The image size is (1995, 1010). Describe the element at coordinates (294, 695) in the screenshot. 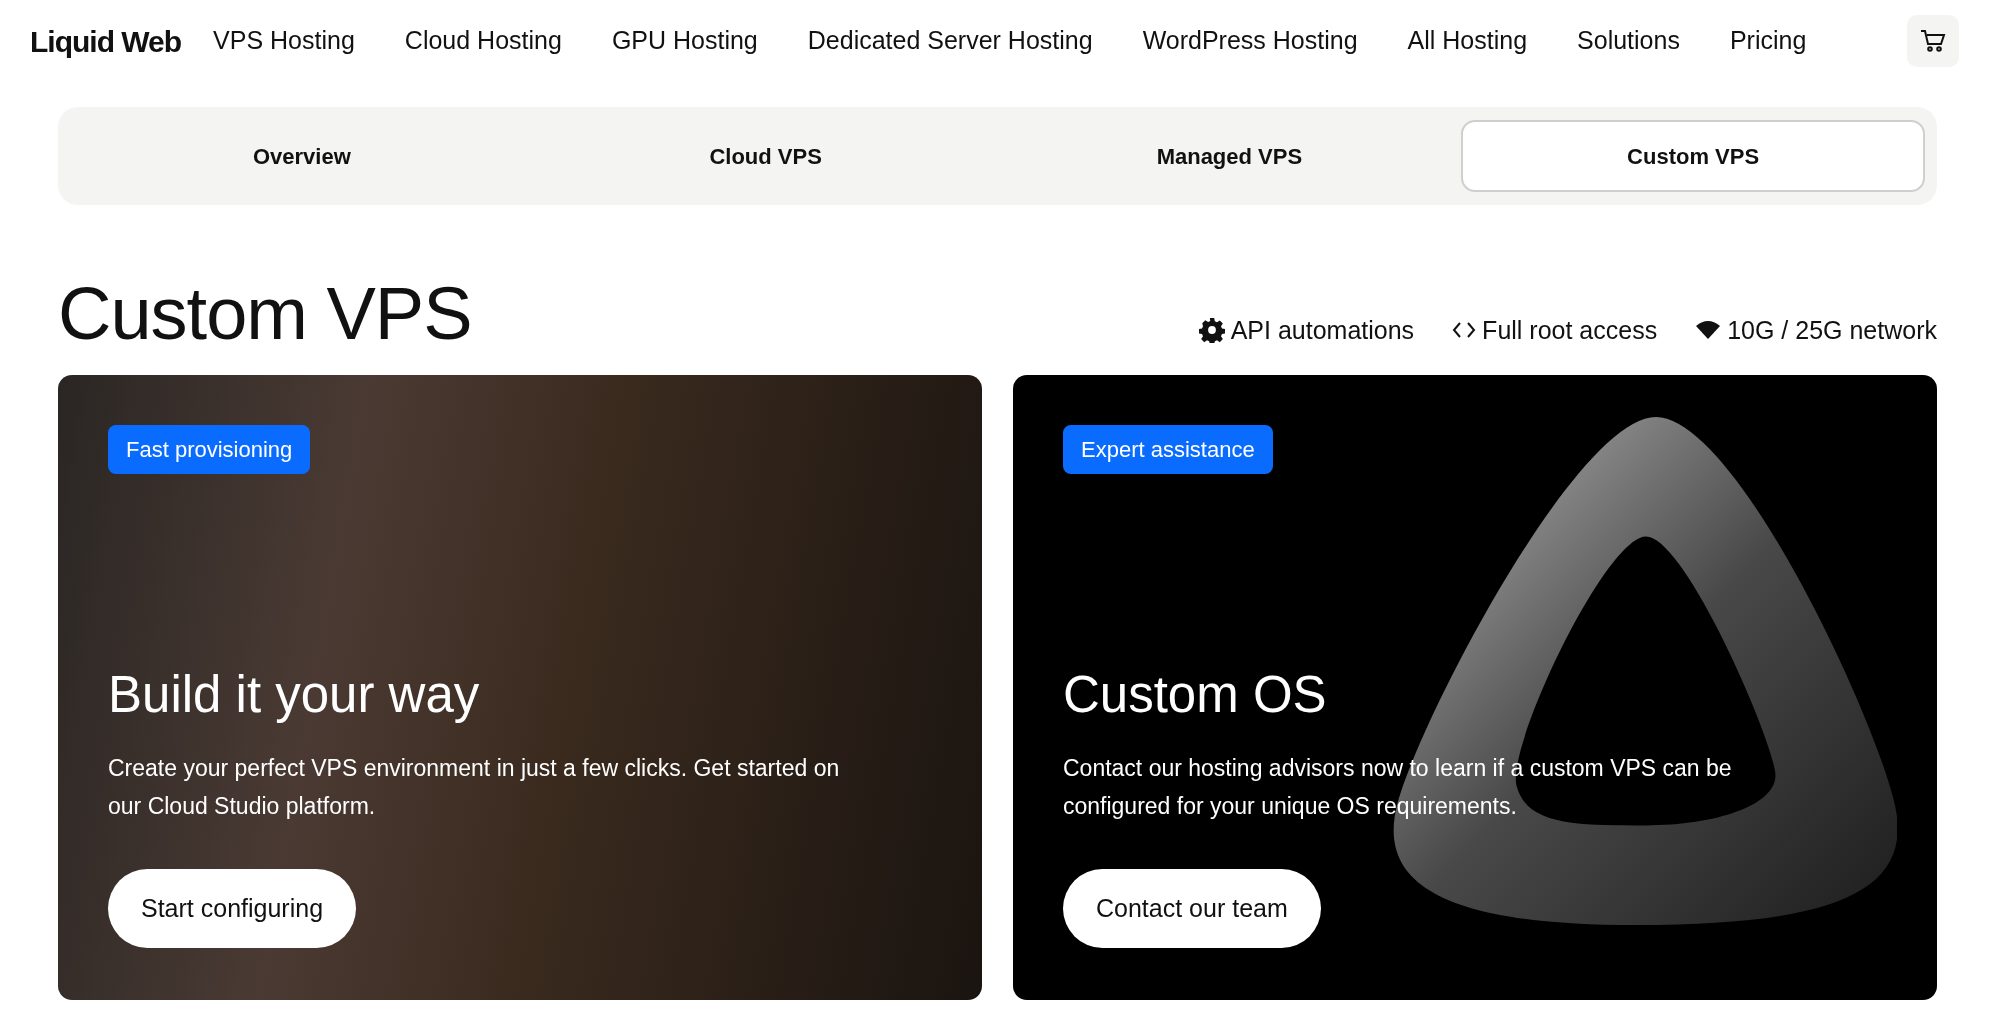

I see `card-heading: Build it your way` at that location.